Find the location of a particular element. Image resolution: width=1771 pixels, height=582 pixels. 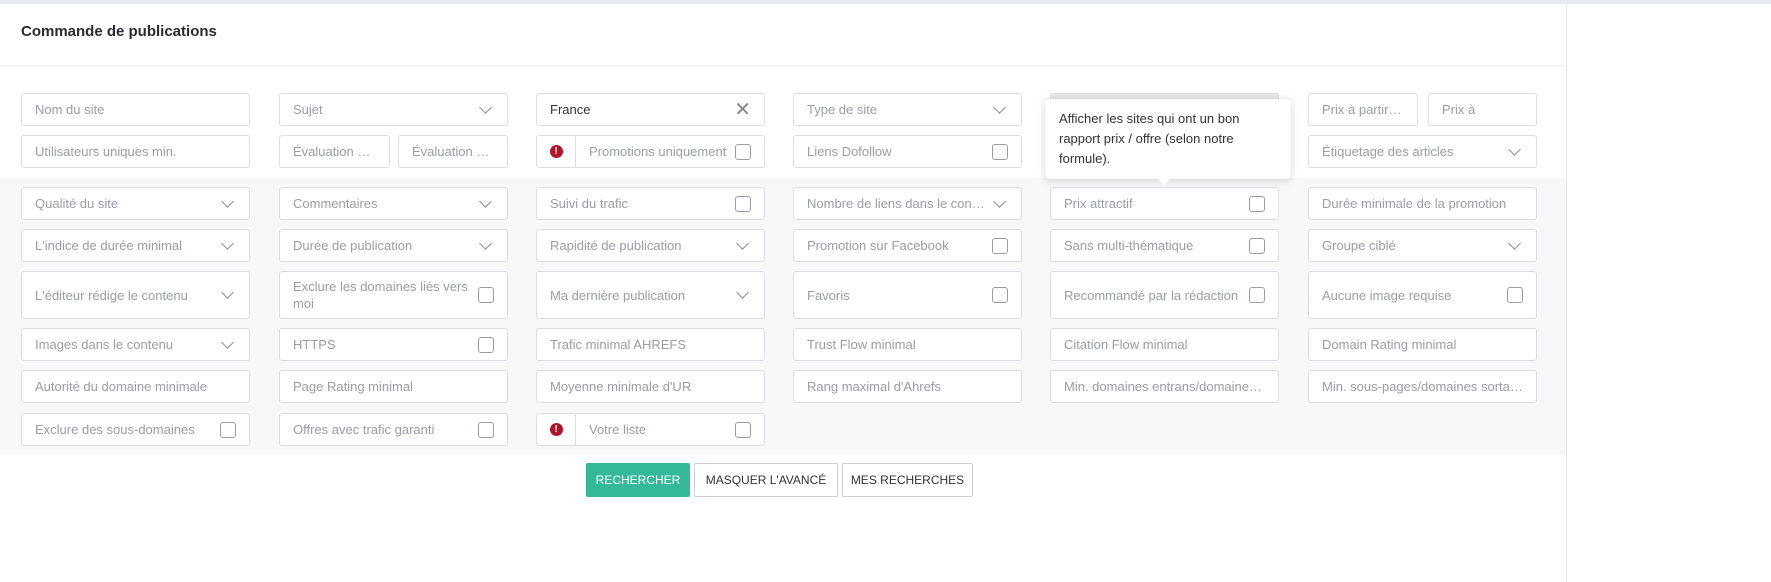

field-placeholder: Évaluation visuelle is located at coordinates (453, 151).